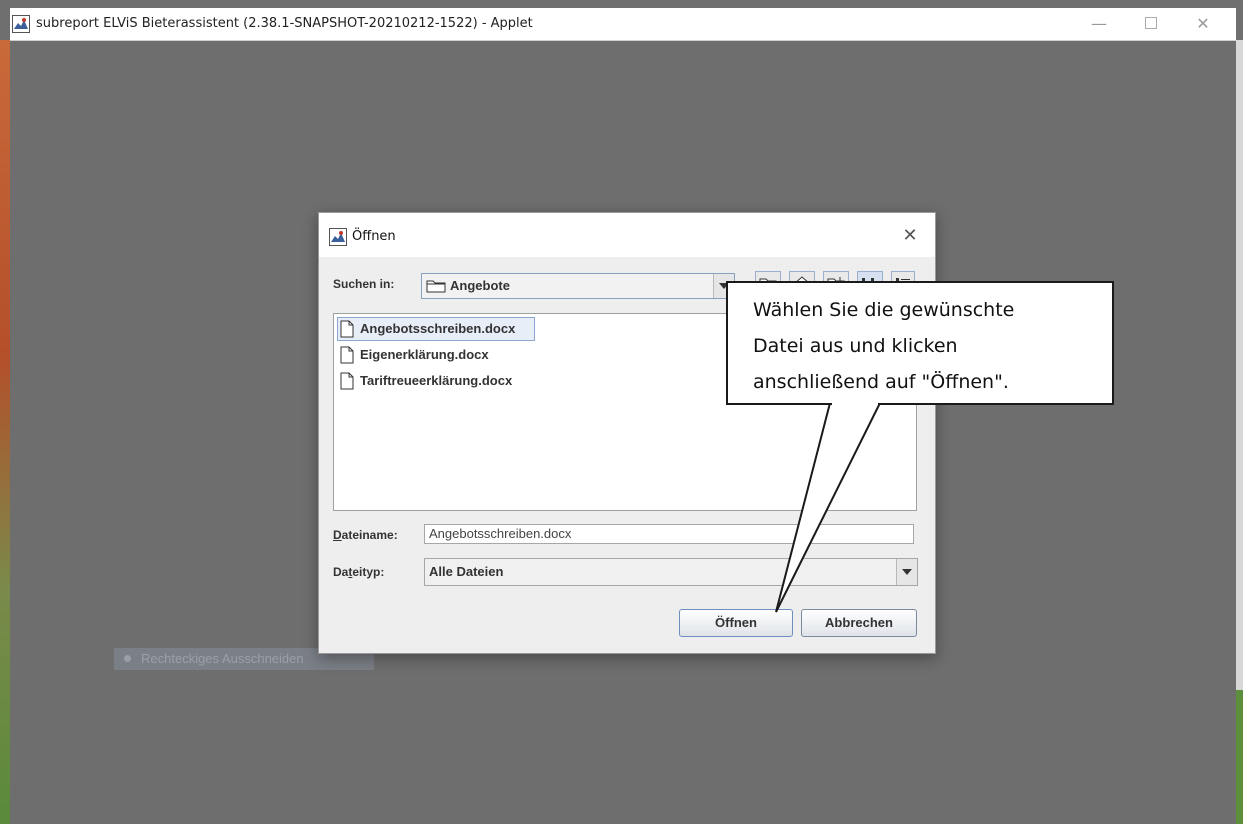 The image size is (1243, 824). What do you see at coordinates (828, 507) in the screenshot?
I see `callout-pointer` at bounding box center [828, 507].